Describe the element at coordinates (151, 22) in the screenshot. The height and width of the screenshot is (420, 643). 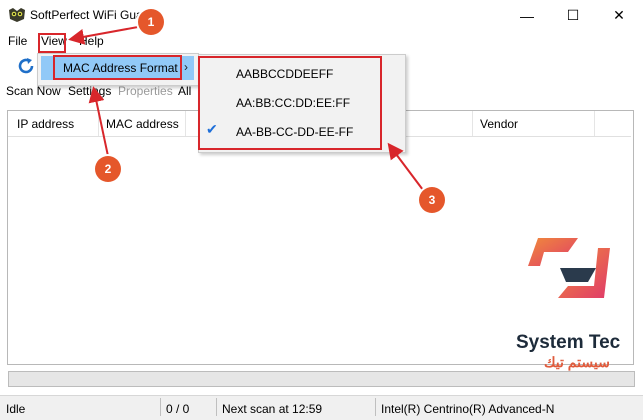
I see `annotation-badge-1: 1` at that location.